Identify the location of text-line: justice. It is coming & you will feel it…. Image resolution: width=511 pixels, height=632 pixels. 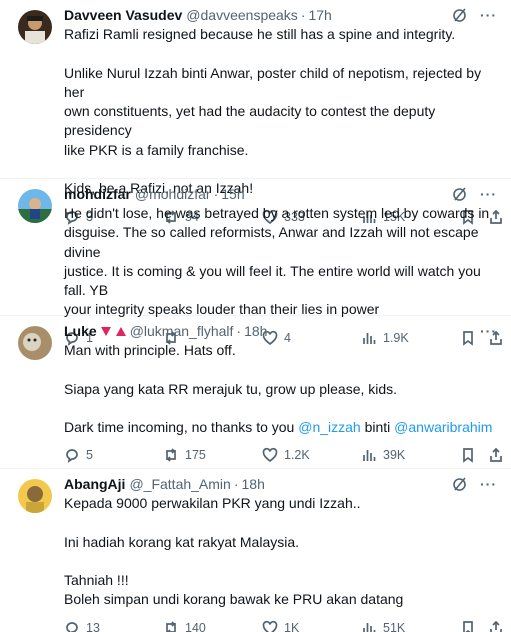
(272, 280).